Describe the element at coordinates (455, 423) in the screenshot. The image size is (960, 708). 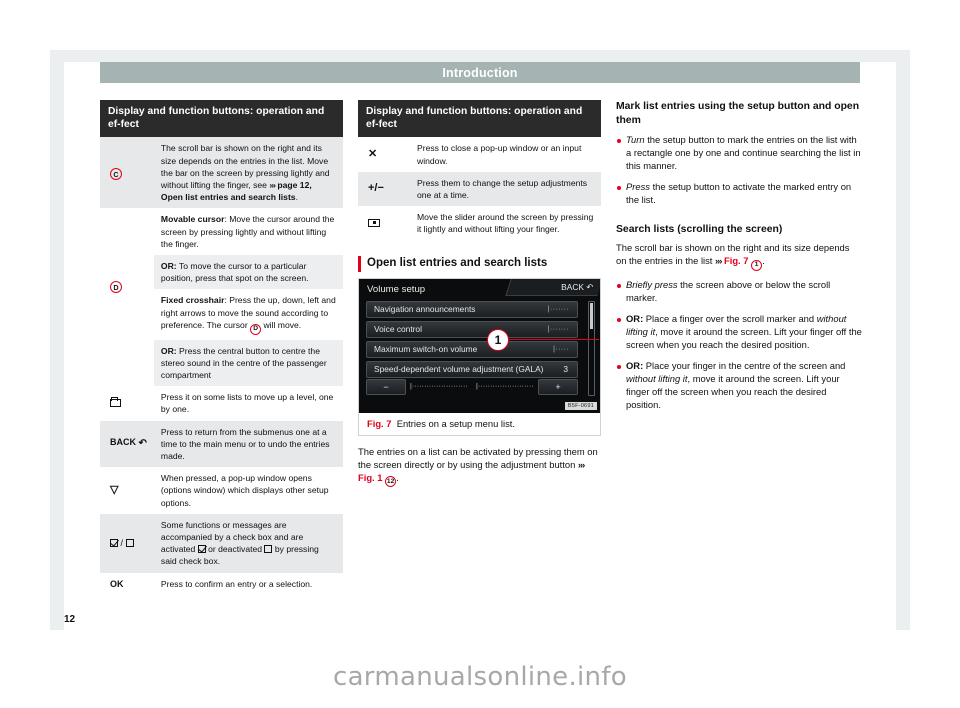
I see `figure-caption-text: Entries on a setup menu list.` at that location.